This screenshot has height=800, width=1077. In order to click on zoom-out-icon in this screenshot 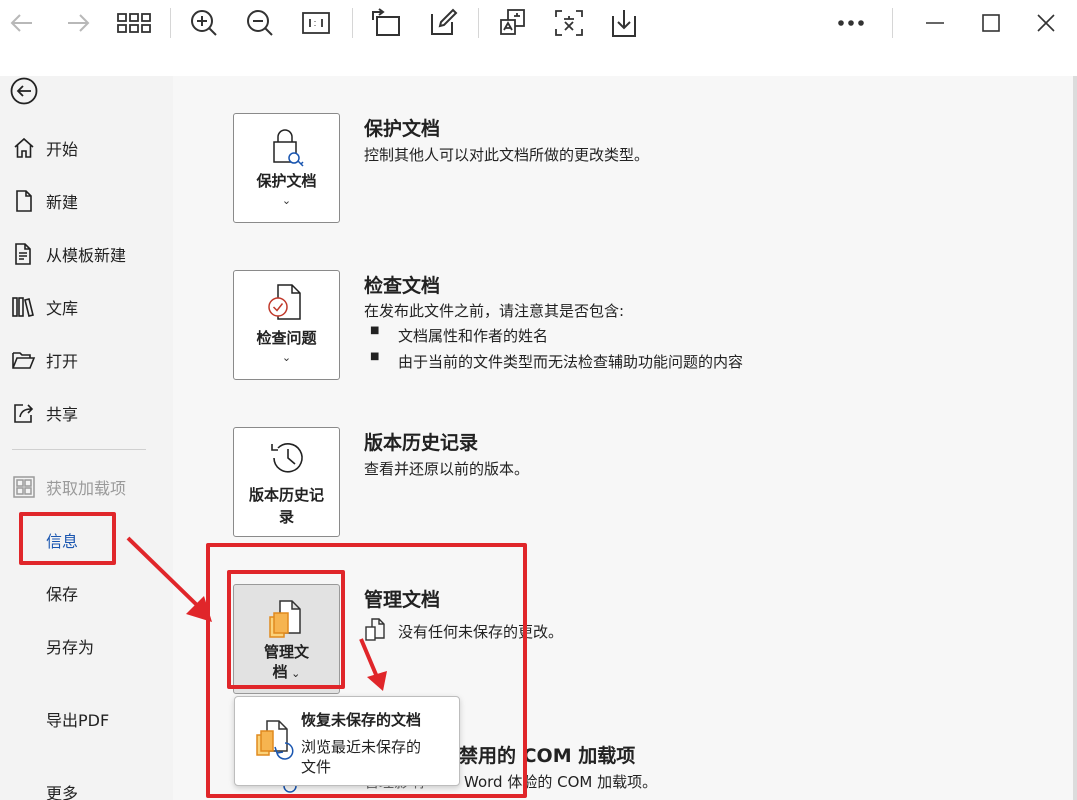, I will do `click(260, 23)`.